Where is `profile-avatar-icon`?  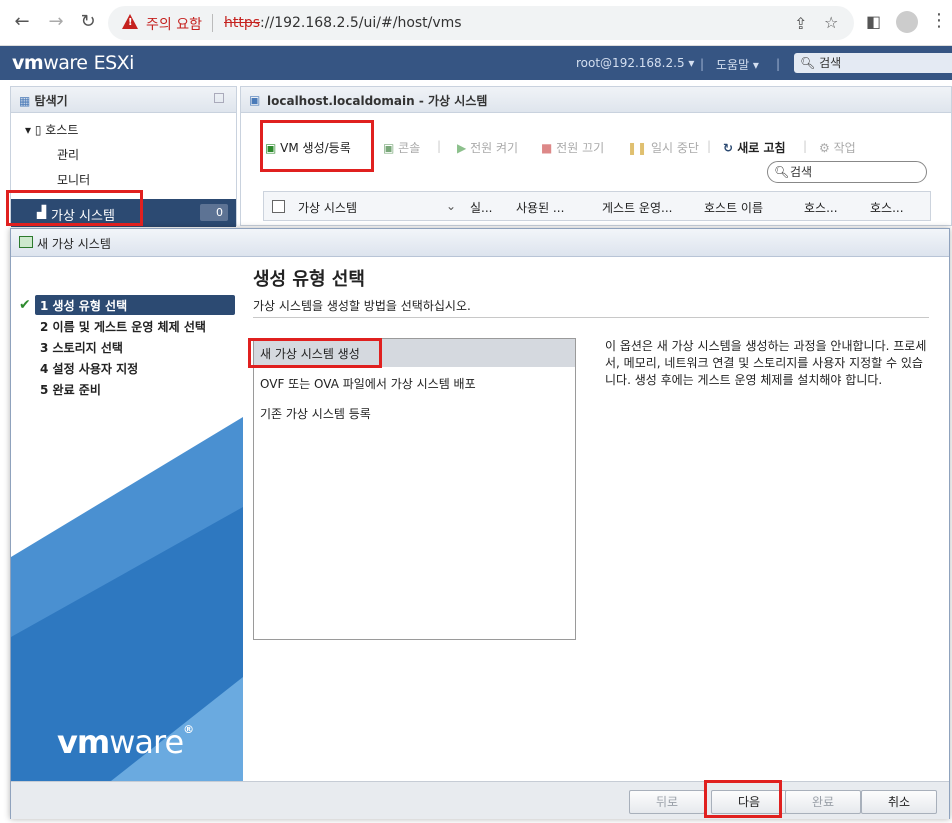
profile-avatar-icon is located at coordinates (907, 22).